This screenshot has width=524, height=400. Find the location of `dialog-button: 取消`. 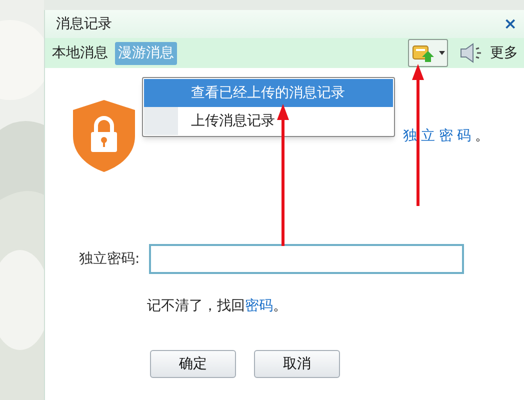

dialog-button: 取消 is located at coordinates (297, 364).